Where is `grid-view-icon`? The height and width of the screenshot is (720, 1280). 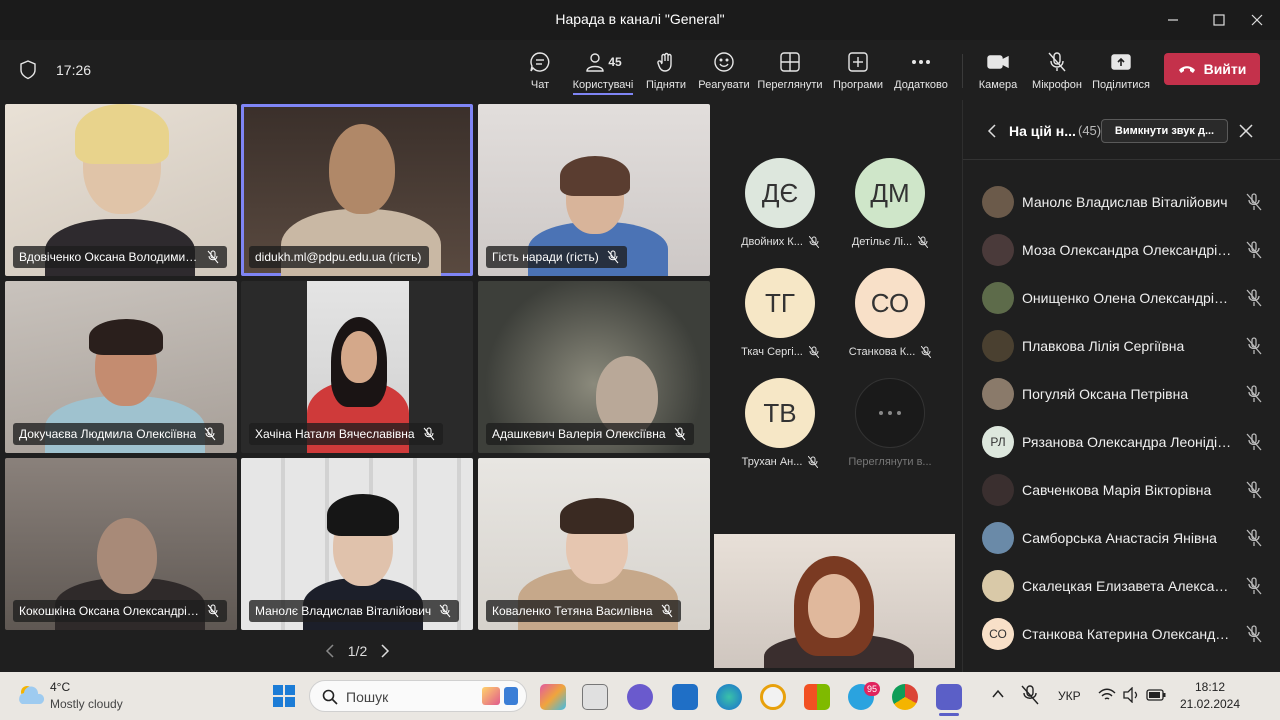
grid-view-icon is located at coordinates (790, 62).